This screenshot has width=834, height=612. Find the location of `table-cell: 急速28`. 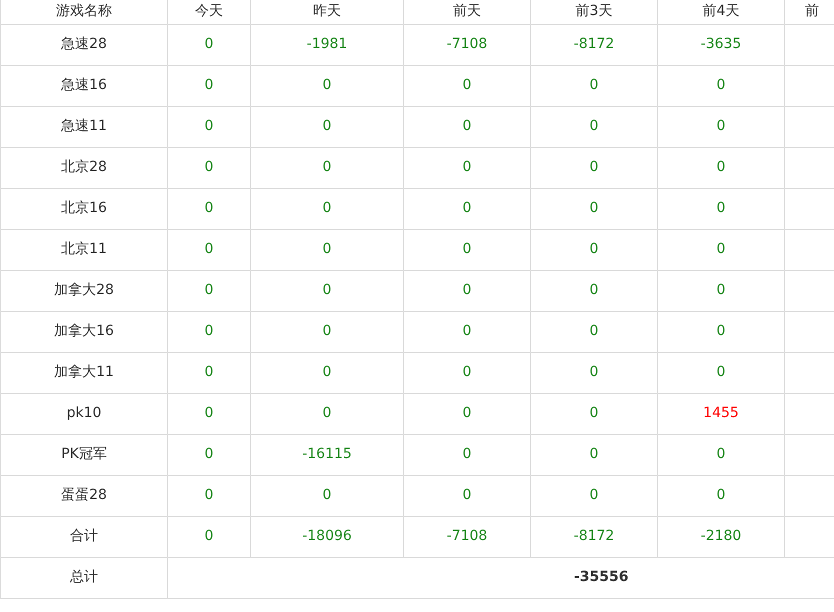

table-cell: 急速28 is located at coordinates (84, 44).